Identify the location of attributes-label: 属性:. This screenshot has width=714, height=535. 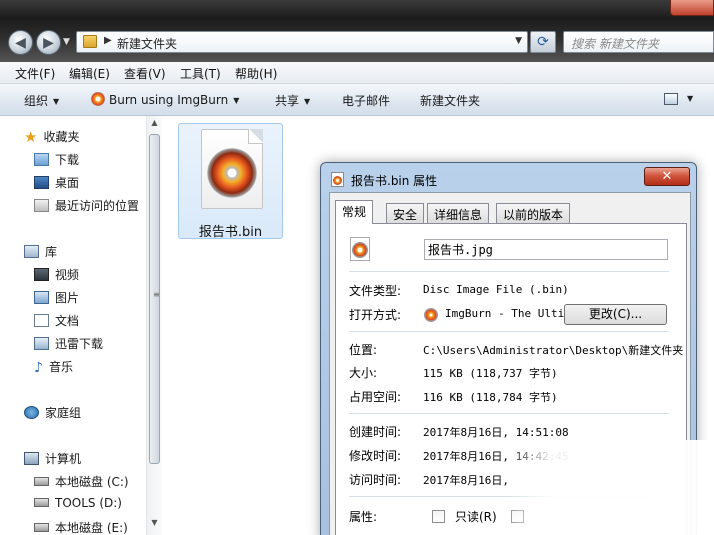
(363, 517).